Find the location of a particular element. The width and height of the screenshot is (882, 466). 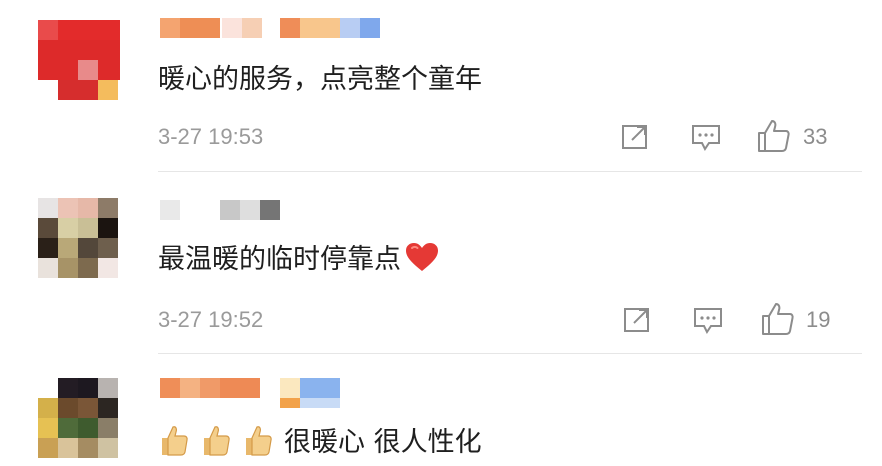

comment-text: 暖心的服务，点亮整个童年 is located at coordinates (320, 79).